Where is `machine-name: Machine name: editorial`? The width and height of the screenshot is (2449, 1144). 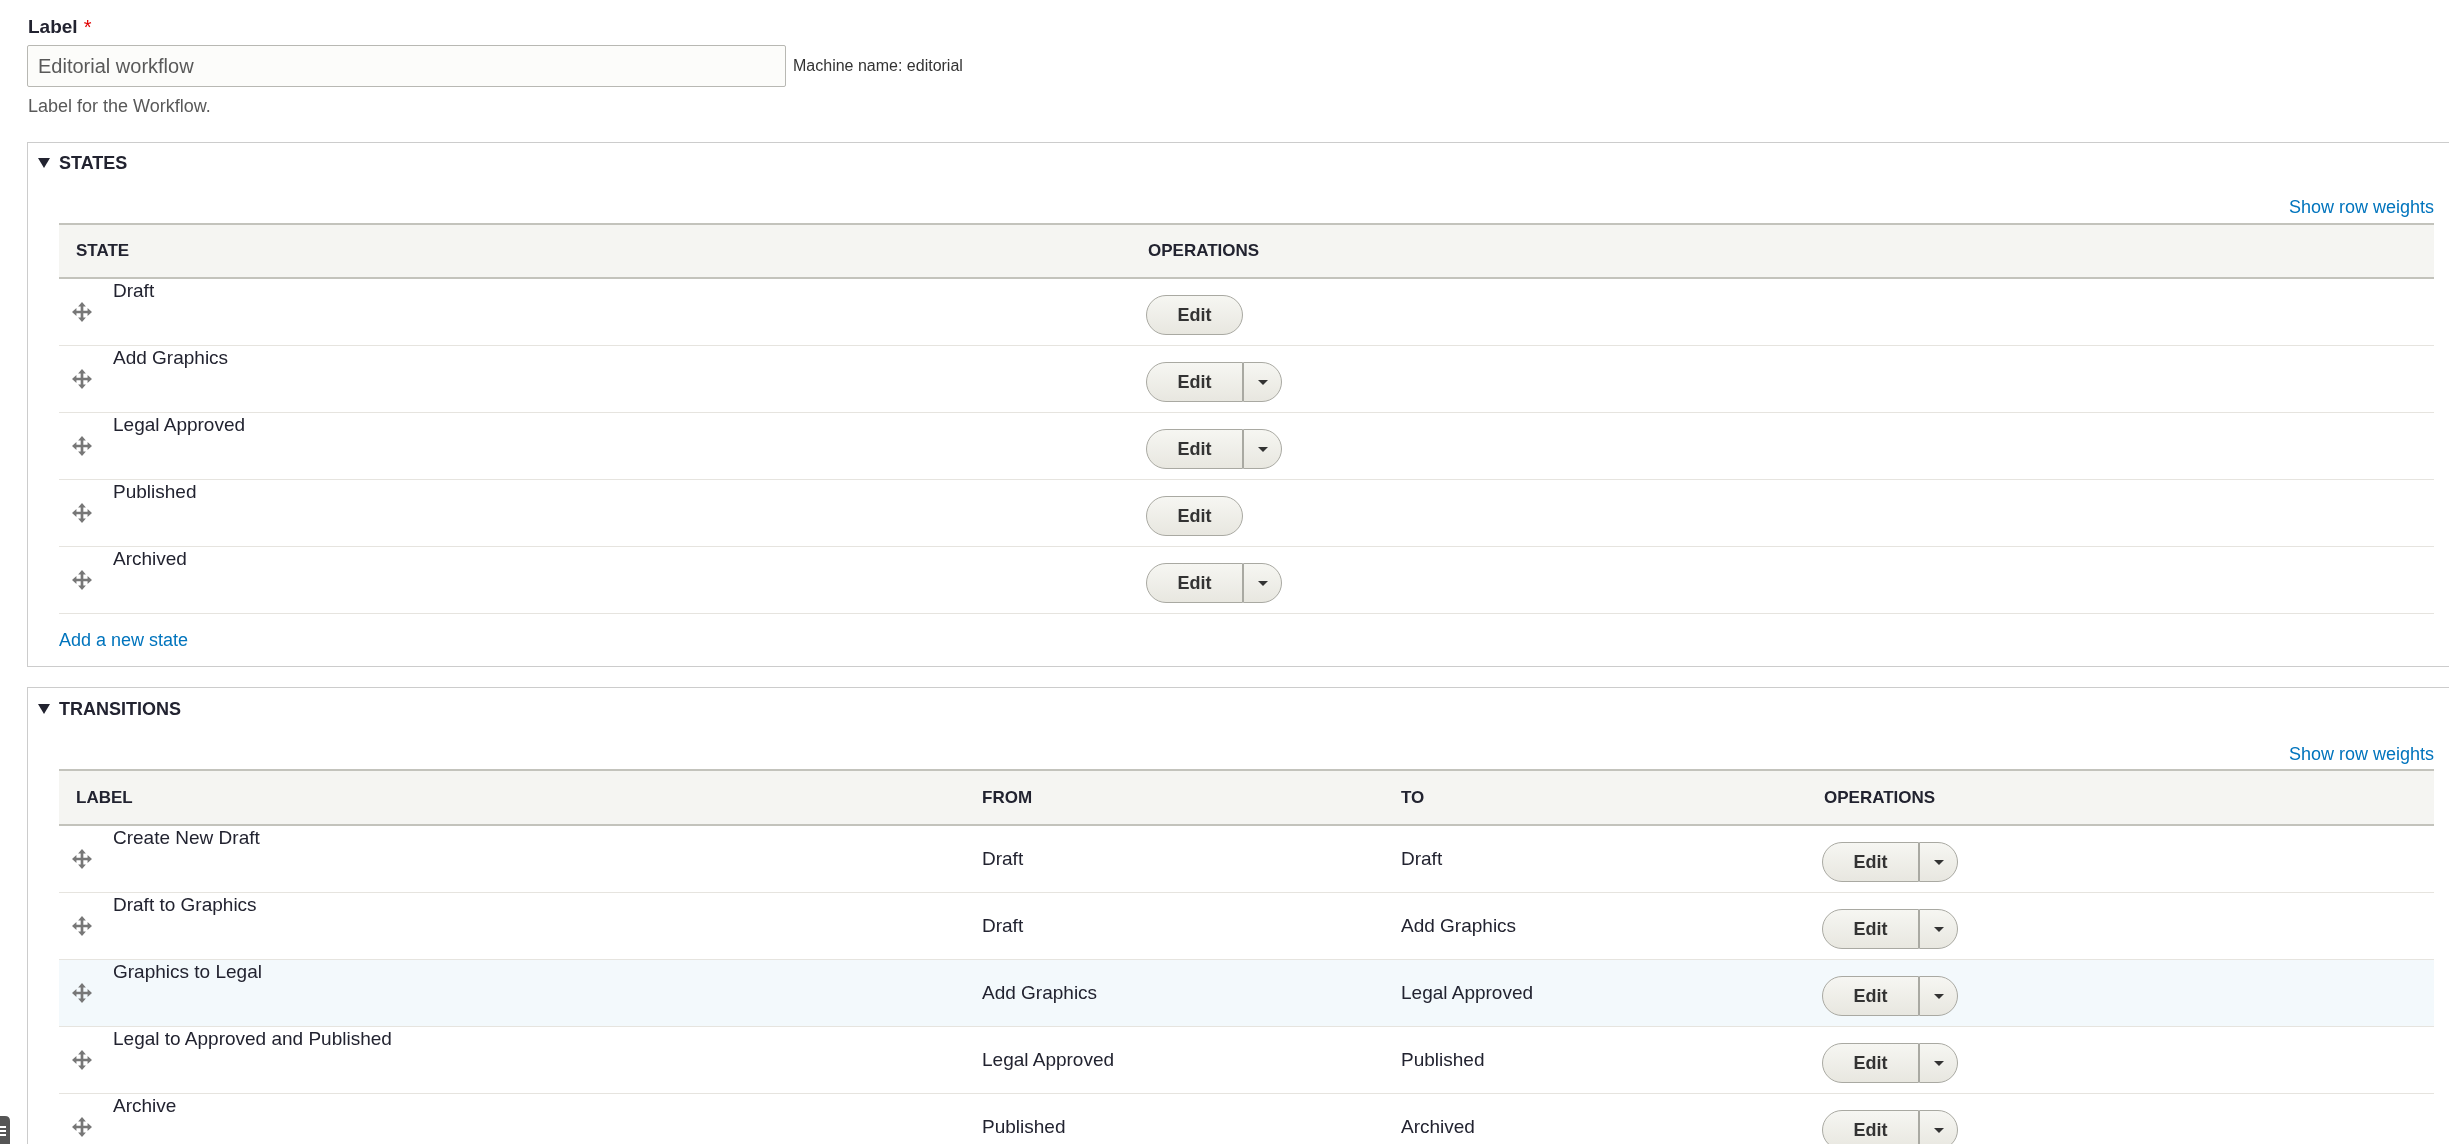 machine-name: Machine name: editorial is located at coordinates (878, 66).